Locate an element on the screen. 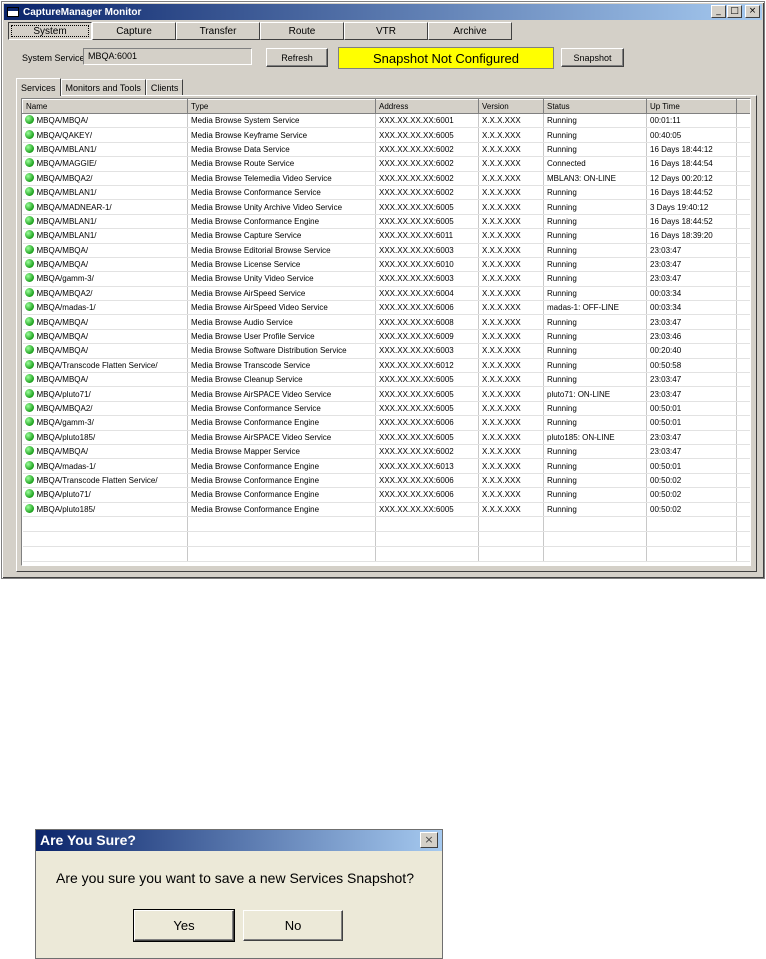 This screenshot has width=766, height=959. no-button: No is located at coordinates (293, 925).